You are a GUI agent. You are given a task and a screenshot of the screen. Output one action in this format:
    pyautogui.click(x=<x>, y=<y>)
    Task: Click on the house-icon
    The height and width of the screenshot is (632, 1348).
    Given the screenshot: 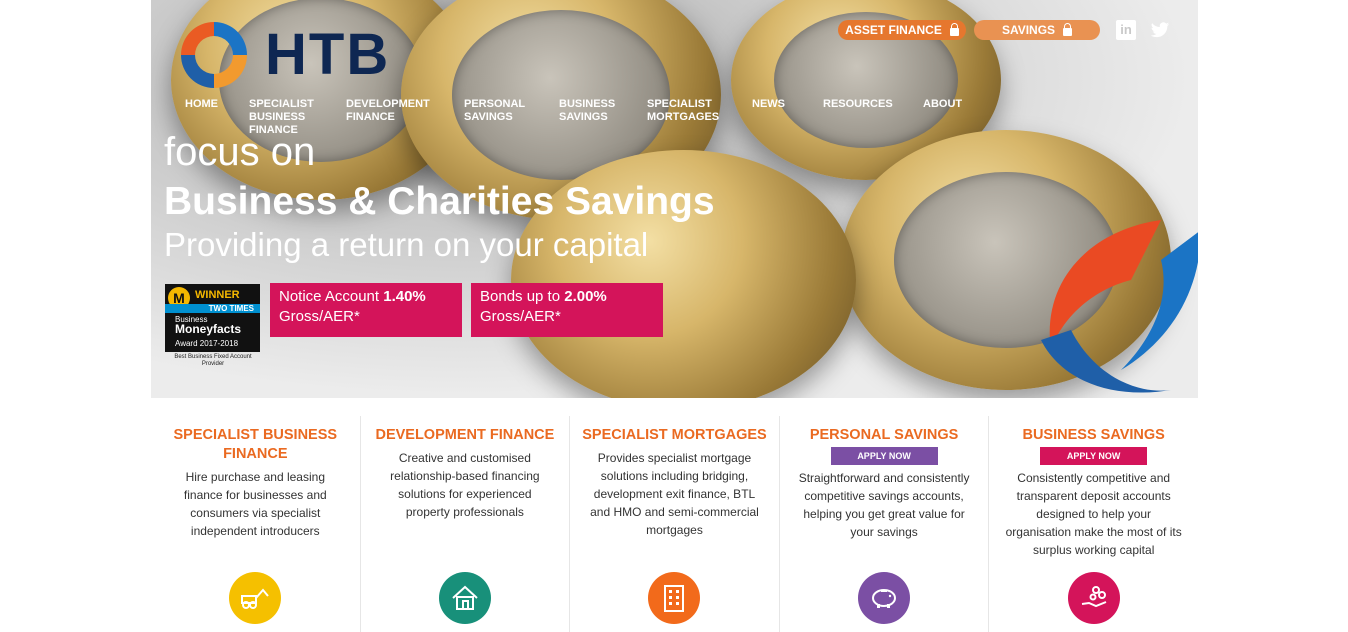 What is the action you would take?
    pyautogui.click(x=464, y=598)
    